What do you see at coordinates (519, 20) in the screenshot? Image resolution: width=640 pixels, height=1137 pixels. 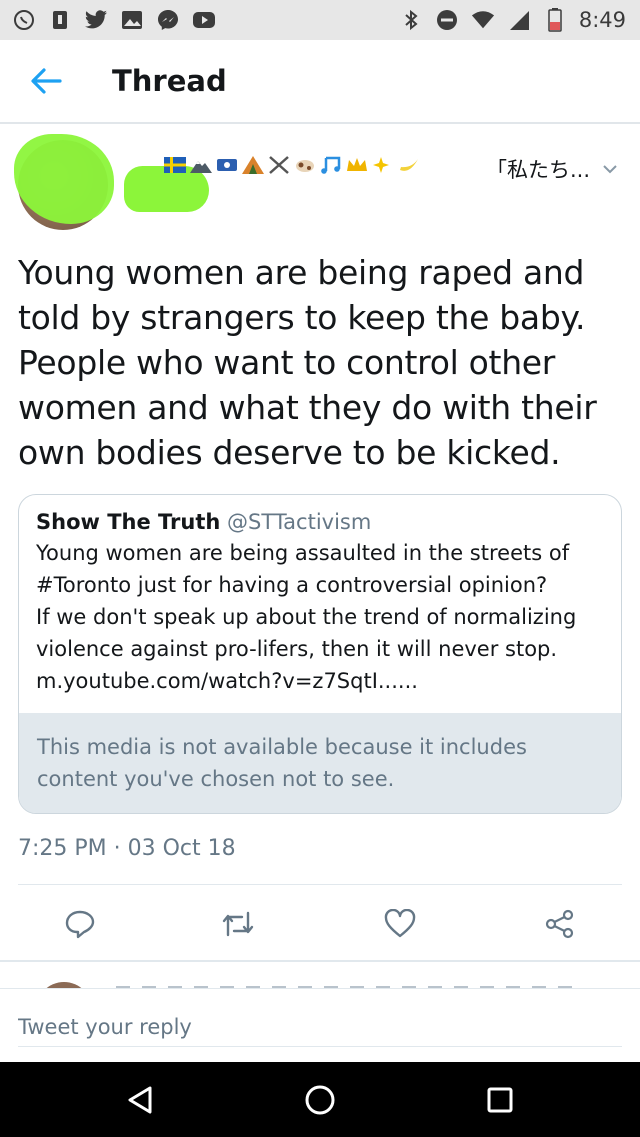 I see `signal-icon` at bounding box center [519, 20].